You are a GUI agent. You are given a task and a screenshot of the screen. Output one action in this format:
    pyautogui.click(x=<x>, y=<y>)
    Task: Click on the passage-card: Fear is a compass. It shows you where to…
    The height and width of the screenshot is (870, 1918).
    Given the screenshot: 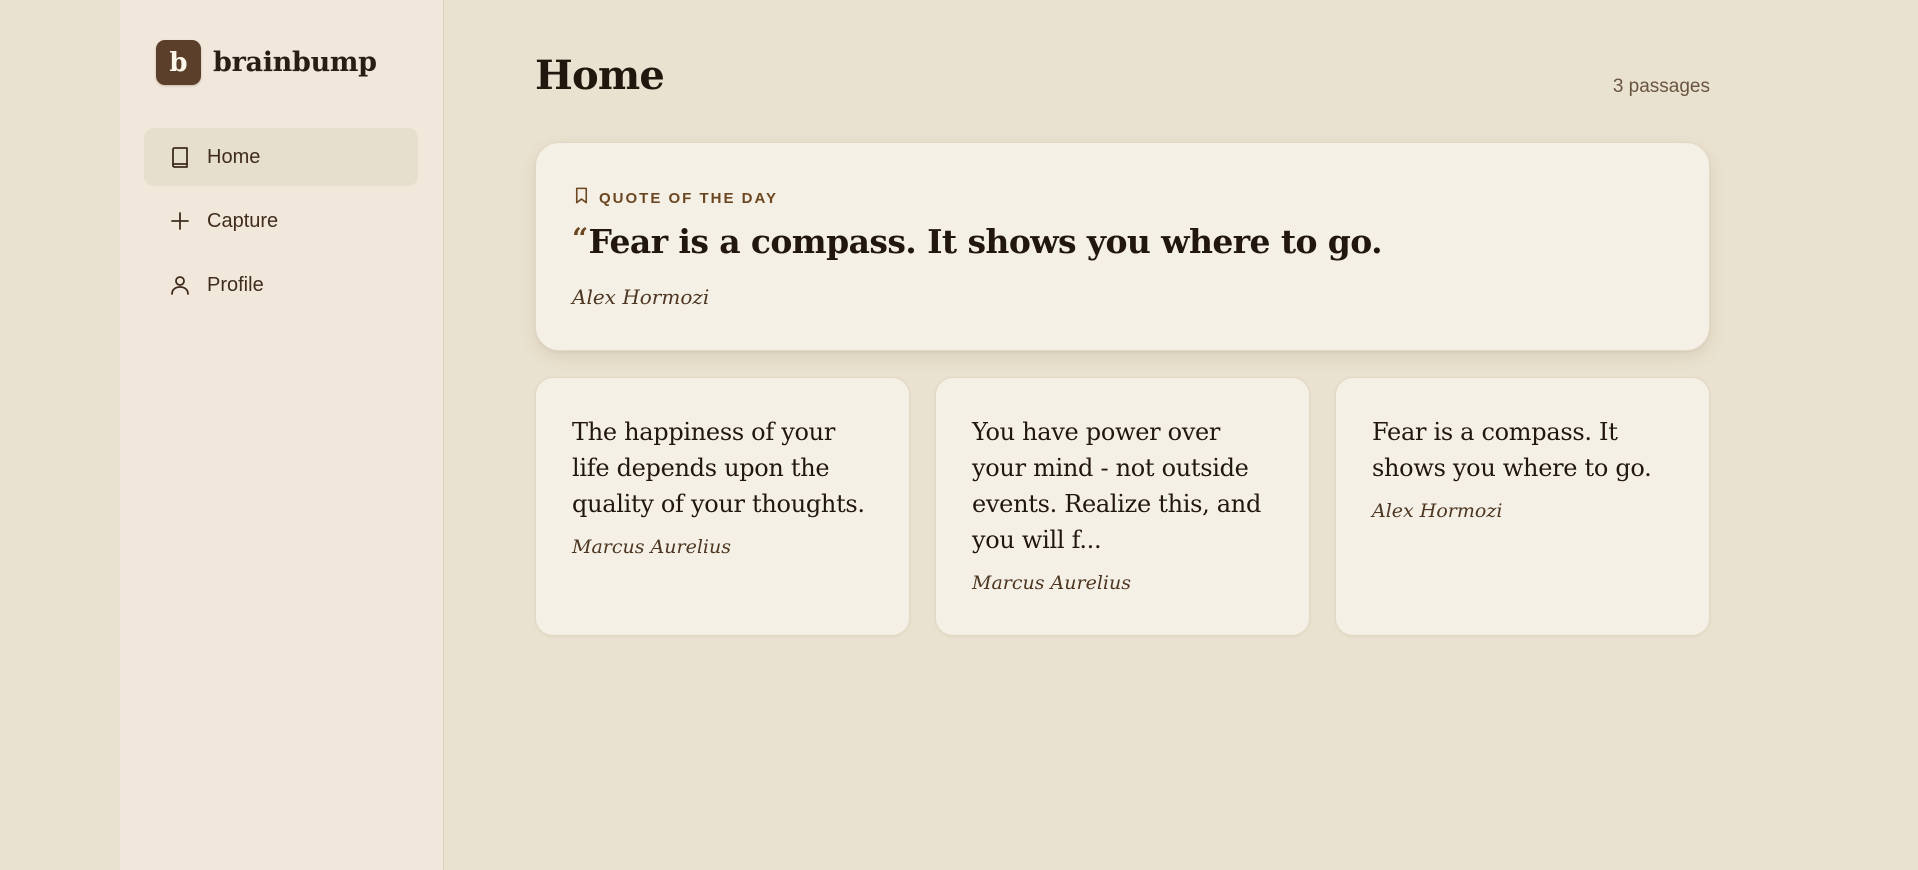 What is the action you would take?
    pyautogui.click(x=1522, y=506)
    